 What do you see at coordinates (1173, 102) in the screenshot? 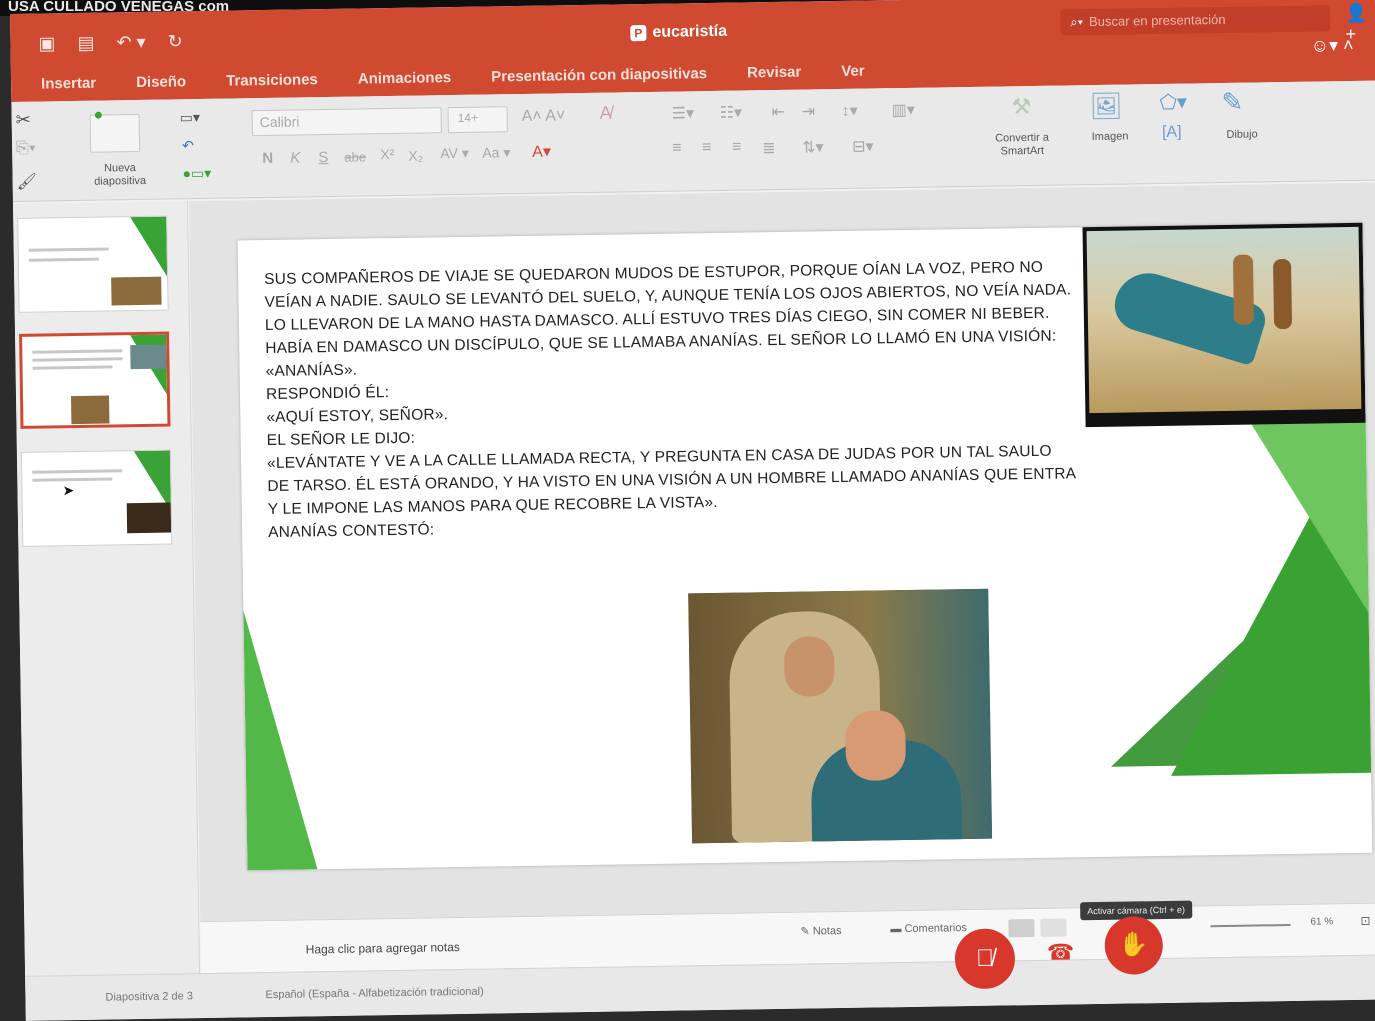
I see `shapes-icon: ⬠▾` at bounding box center [1173, 102].